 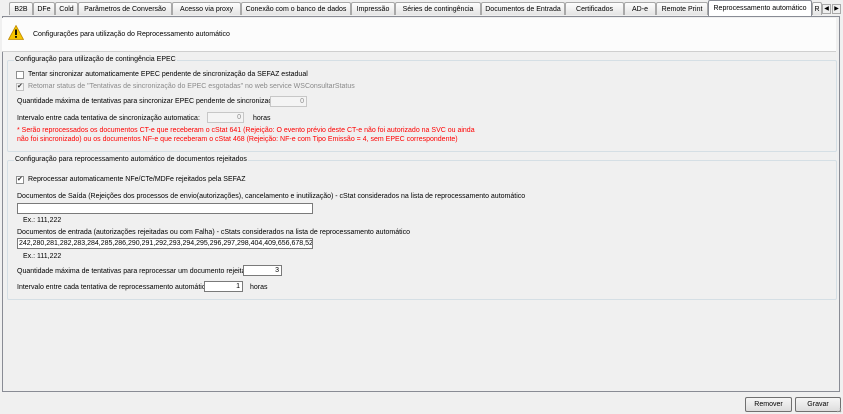 I want to click on tab-b2b: B2B, so click(x=21, y=8).